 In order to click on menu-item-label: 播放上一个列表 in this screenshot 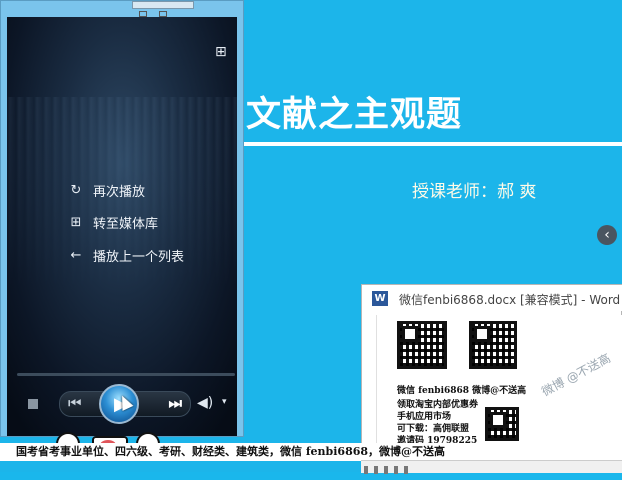, I will do `click(139, 257)`.